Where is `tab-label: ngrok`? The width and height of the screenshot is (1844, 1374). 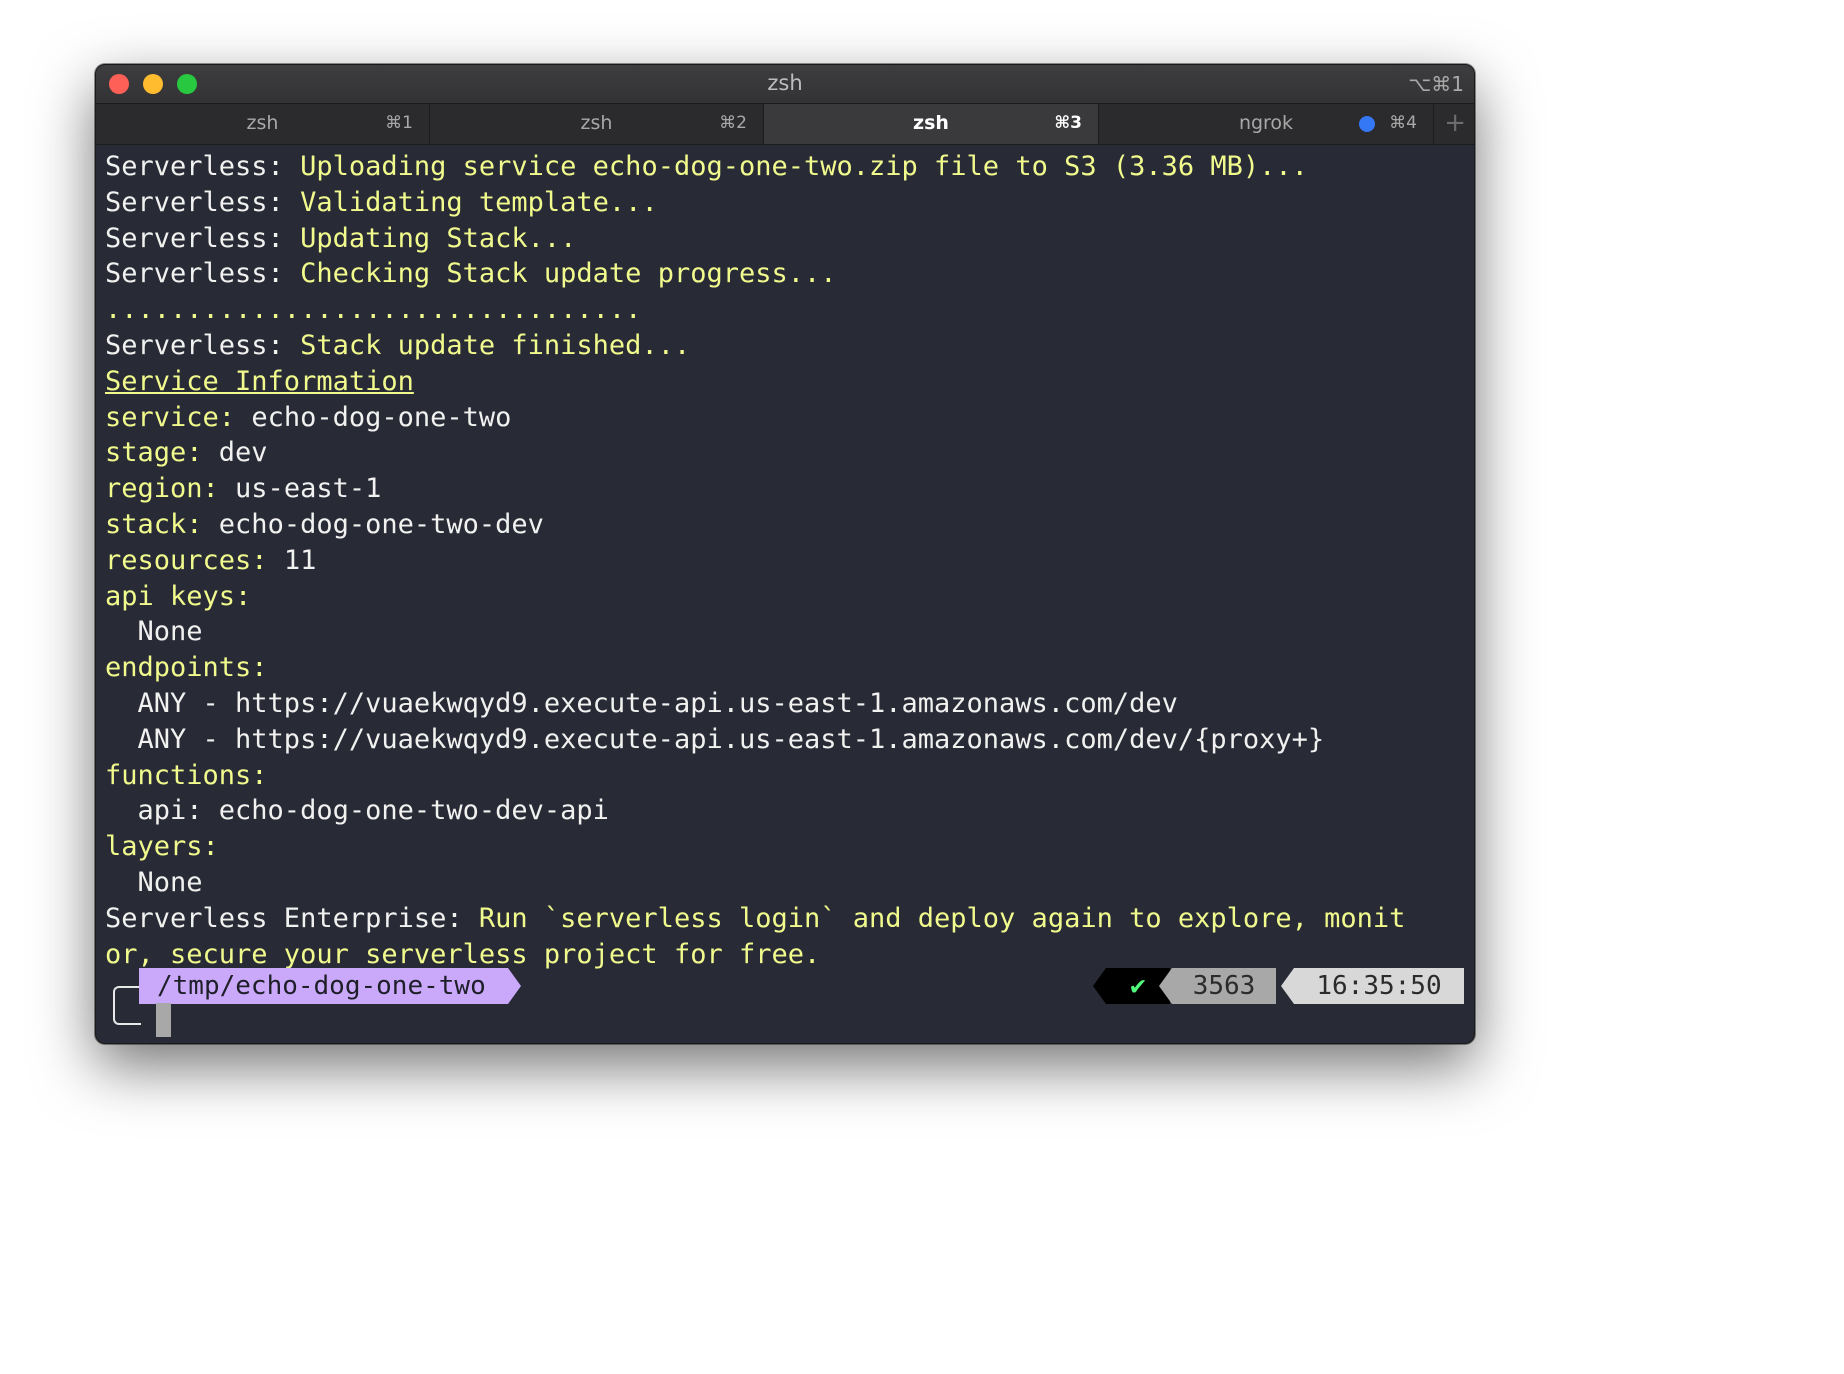
tab-label: ngrok is located at coordinates (1266, 123).